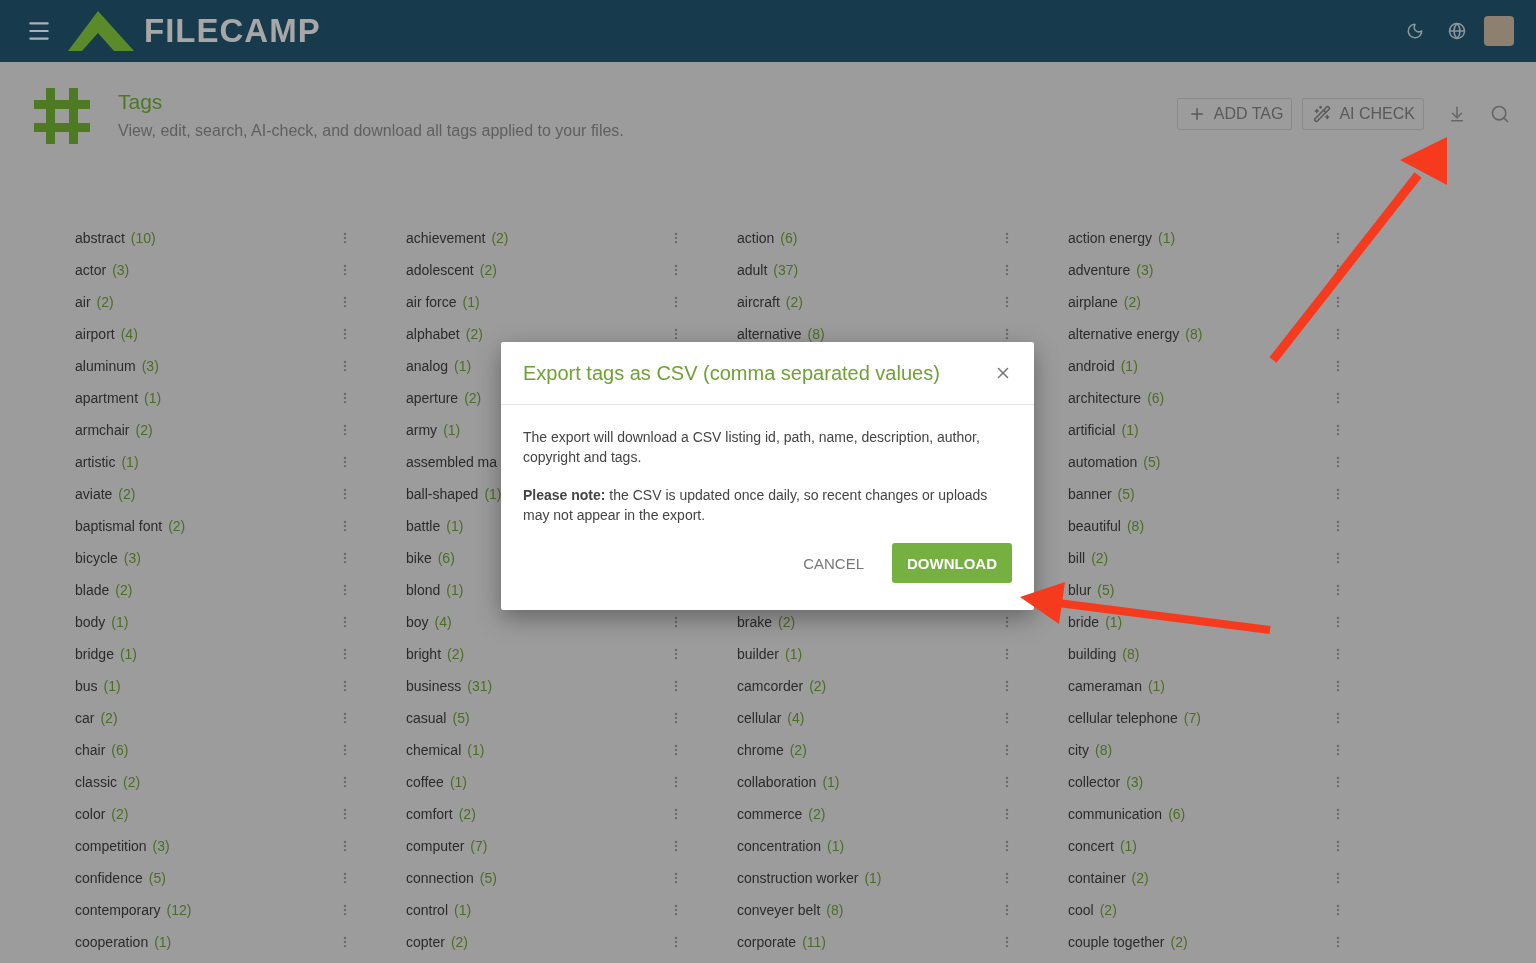  I want to click on tag-name: cellular, so click(759, 718).